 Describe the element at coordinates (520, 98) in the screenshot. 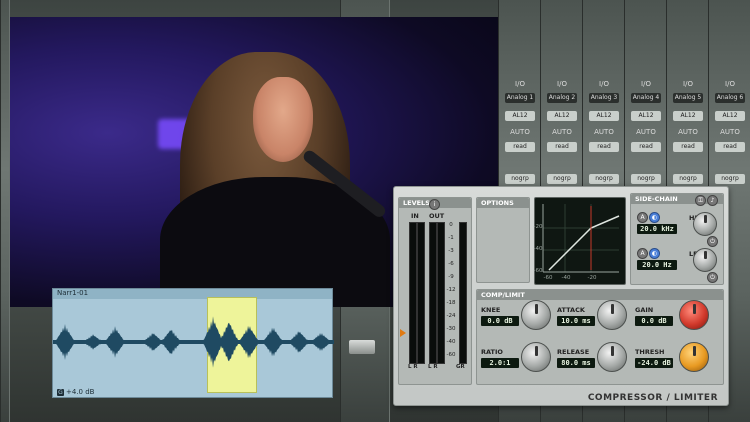

I see `strip-insert-button: Analog 1` at that location.